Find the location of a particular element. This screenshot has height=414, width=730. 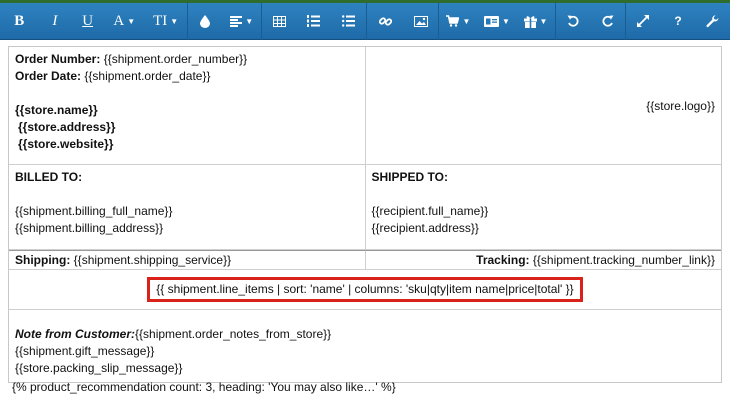

italic-button: I is located at coordinates (55, 21).